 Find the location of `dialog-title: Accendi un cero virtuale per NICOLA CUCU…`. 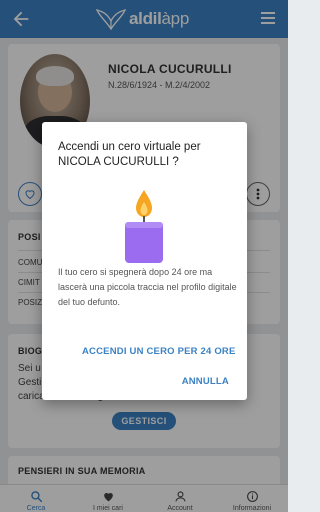

dialog-title: Accendi un cero virtuale per NICOLA CUCU… is located at coordinates (129, 154).